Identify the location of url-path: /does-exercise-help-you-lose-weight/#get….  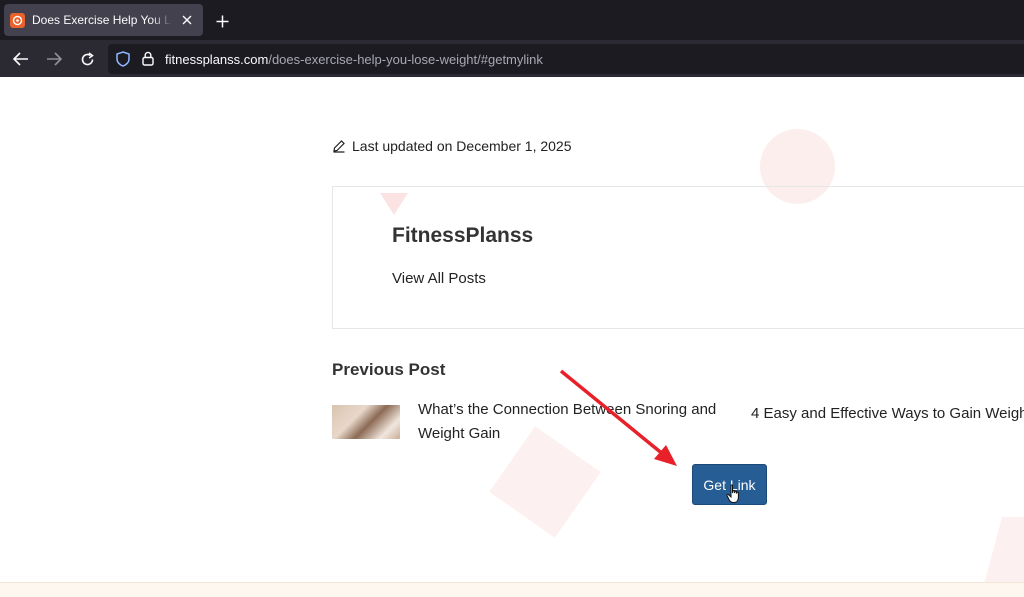
(405, 59).